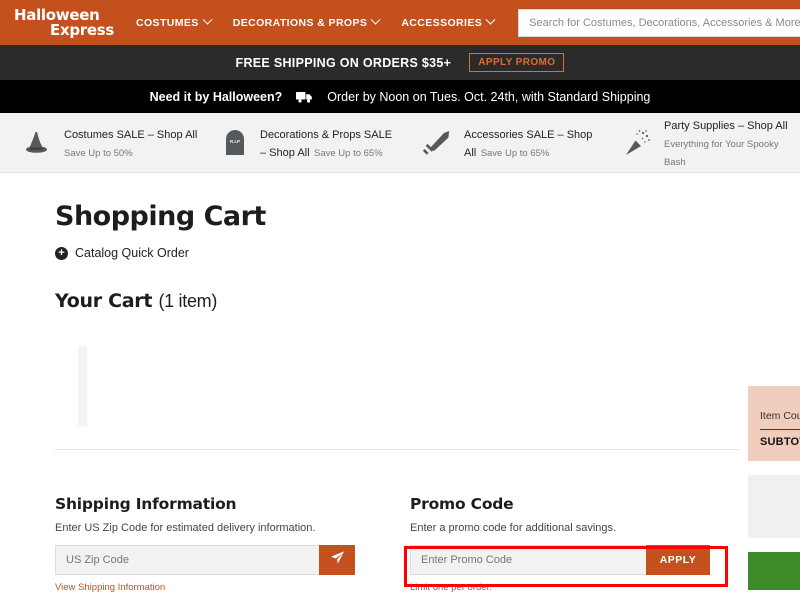 This screenshot has width=800, height=600. I want to click on delivery-truck-icon, so click(304, 97).